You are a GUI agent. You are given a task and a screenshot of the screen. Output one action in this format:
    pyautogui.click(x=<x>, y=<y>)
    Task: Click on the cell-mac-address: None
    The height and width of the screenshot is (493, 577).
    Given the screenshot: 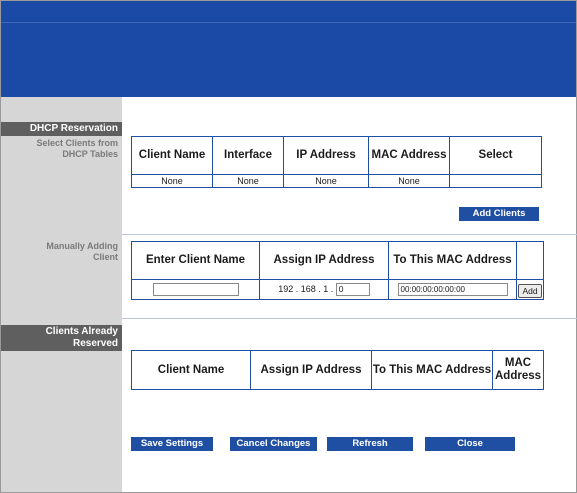 What is the action you would take?
    pyautogui.click(x=409, y=181)
    